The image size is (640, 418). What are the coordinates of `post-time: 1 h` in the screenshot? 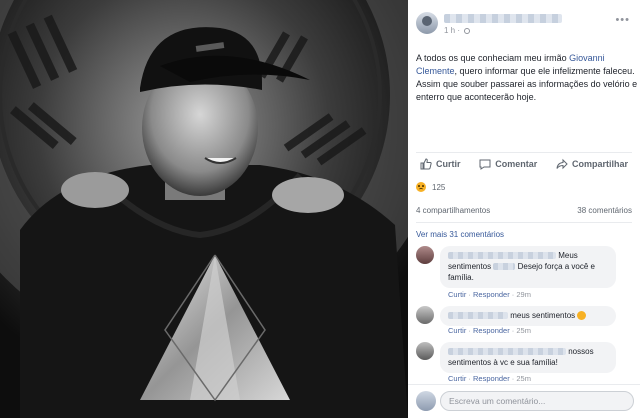 It's located at (449, 30).